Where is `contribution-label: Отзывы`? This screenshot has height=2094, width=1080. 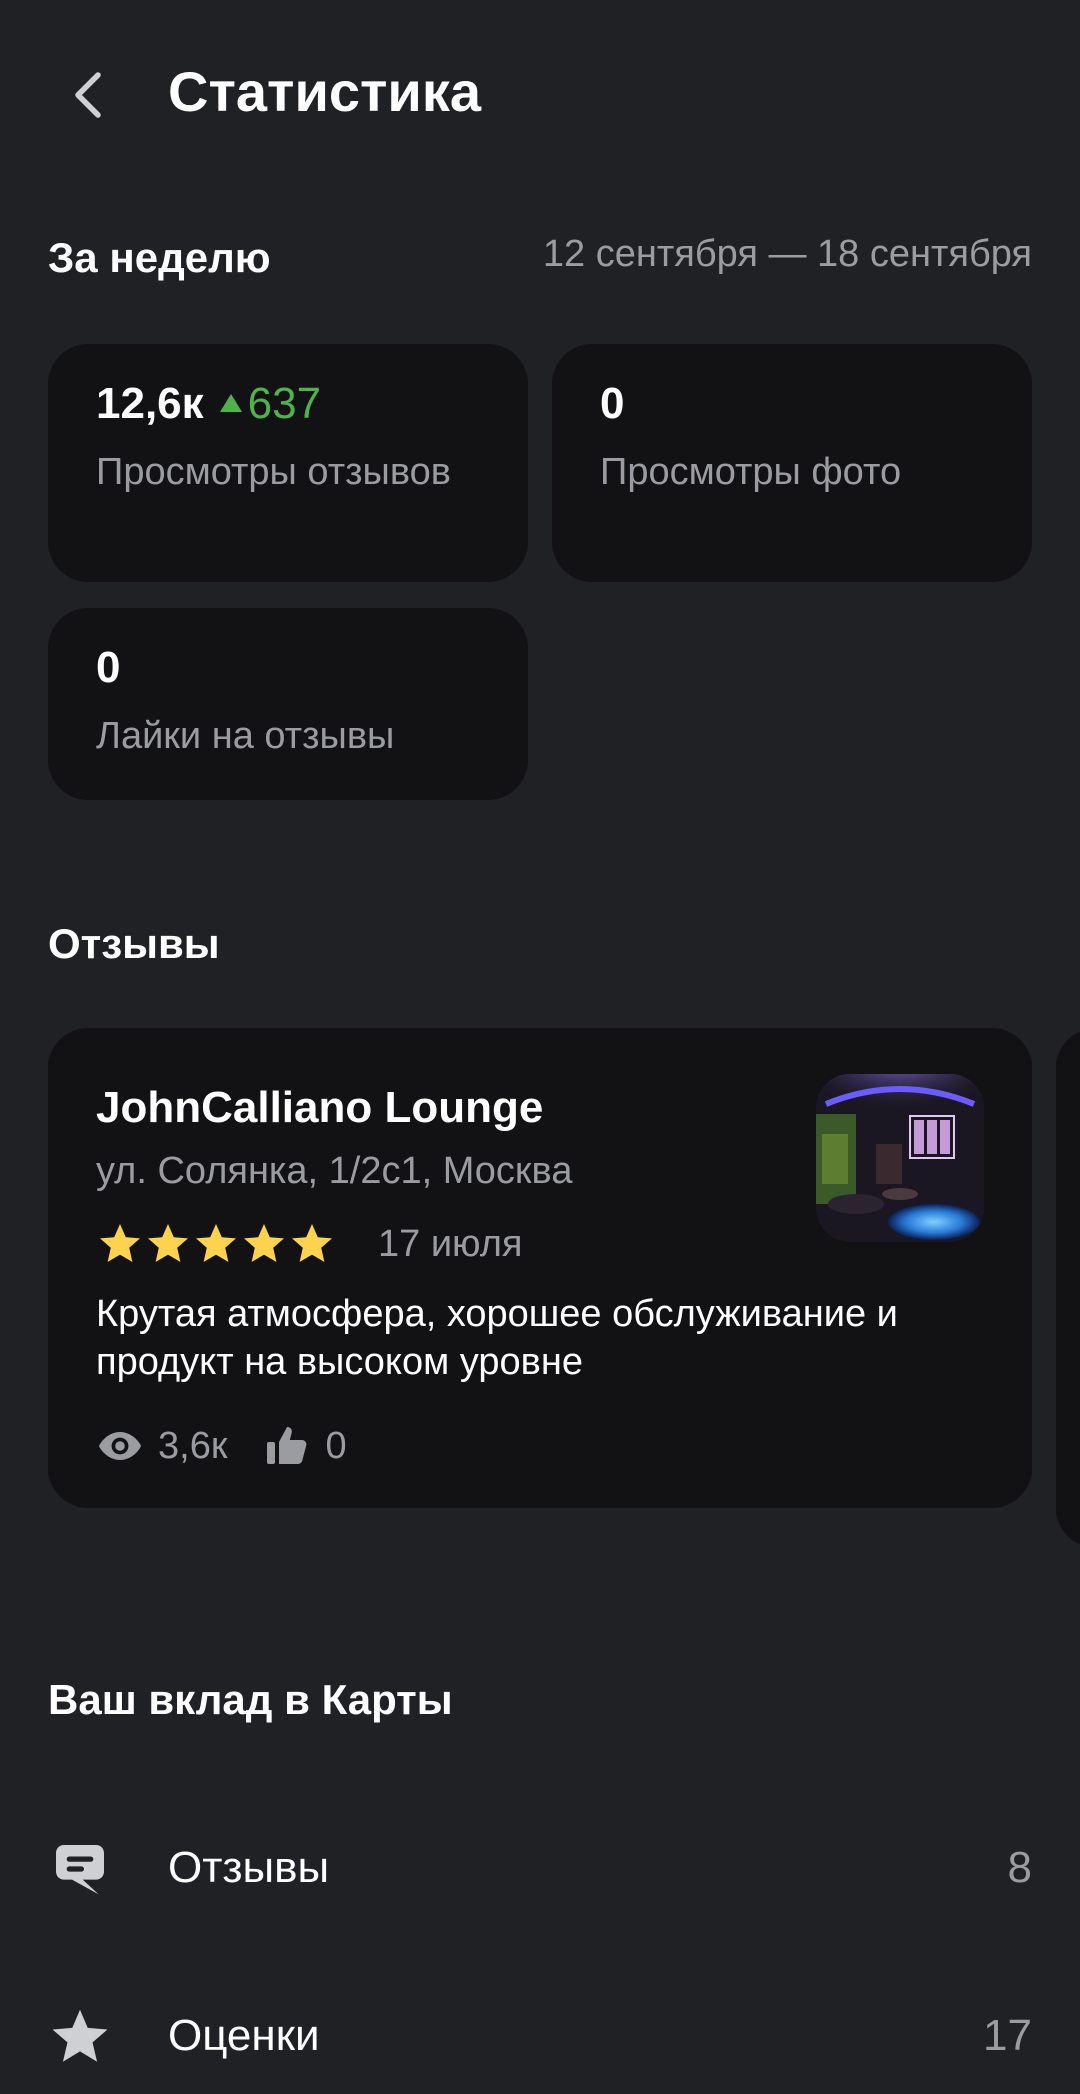
contribution-label: Отзывы is located at coordinates (249, 1867).